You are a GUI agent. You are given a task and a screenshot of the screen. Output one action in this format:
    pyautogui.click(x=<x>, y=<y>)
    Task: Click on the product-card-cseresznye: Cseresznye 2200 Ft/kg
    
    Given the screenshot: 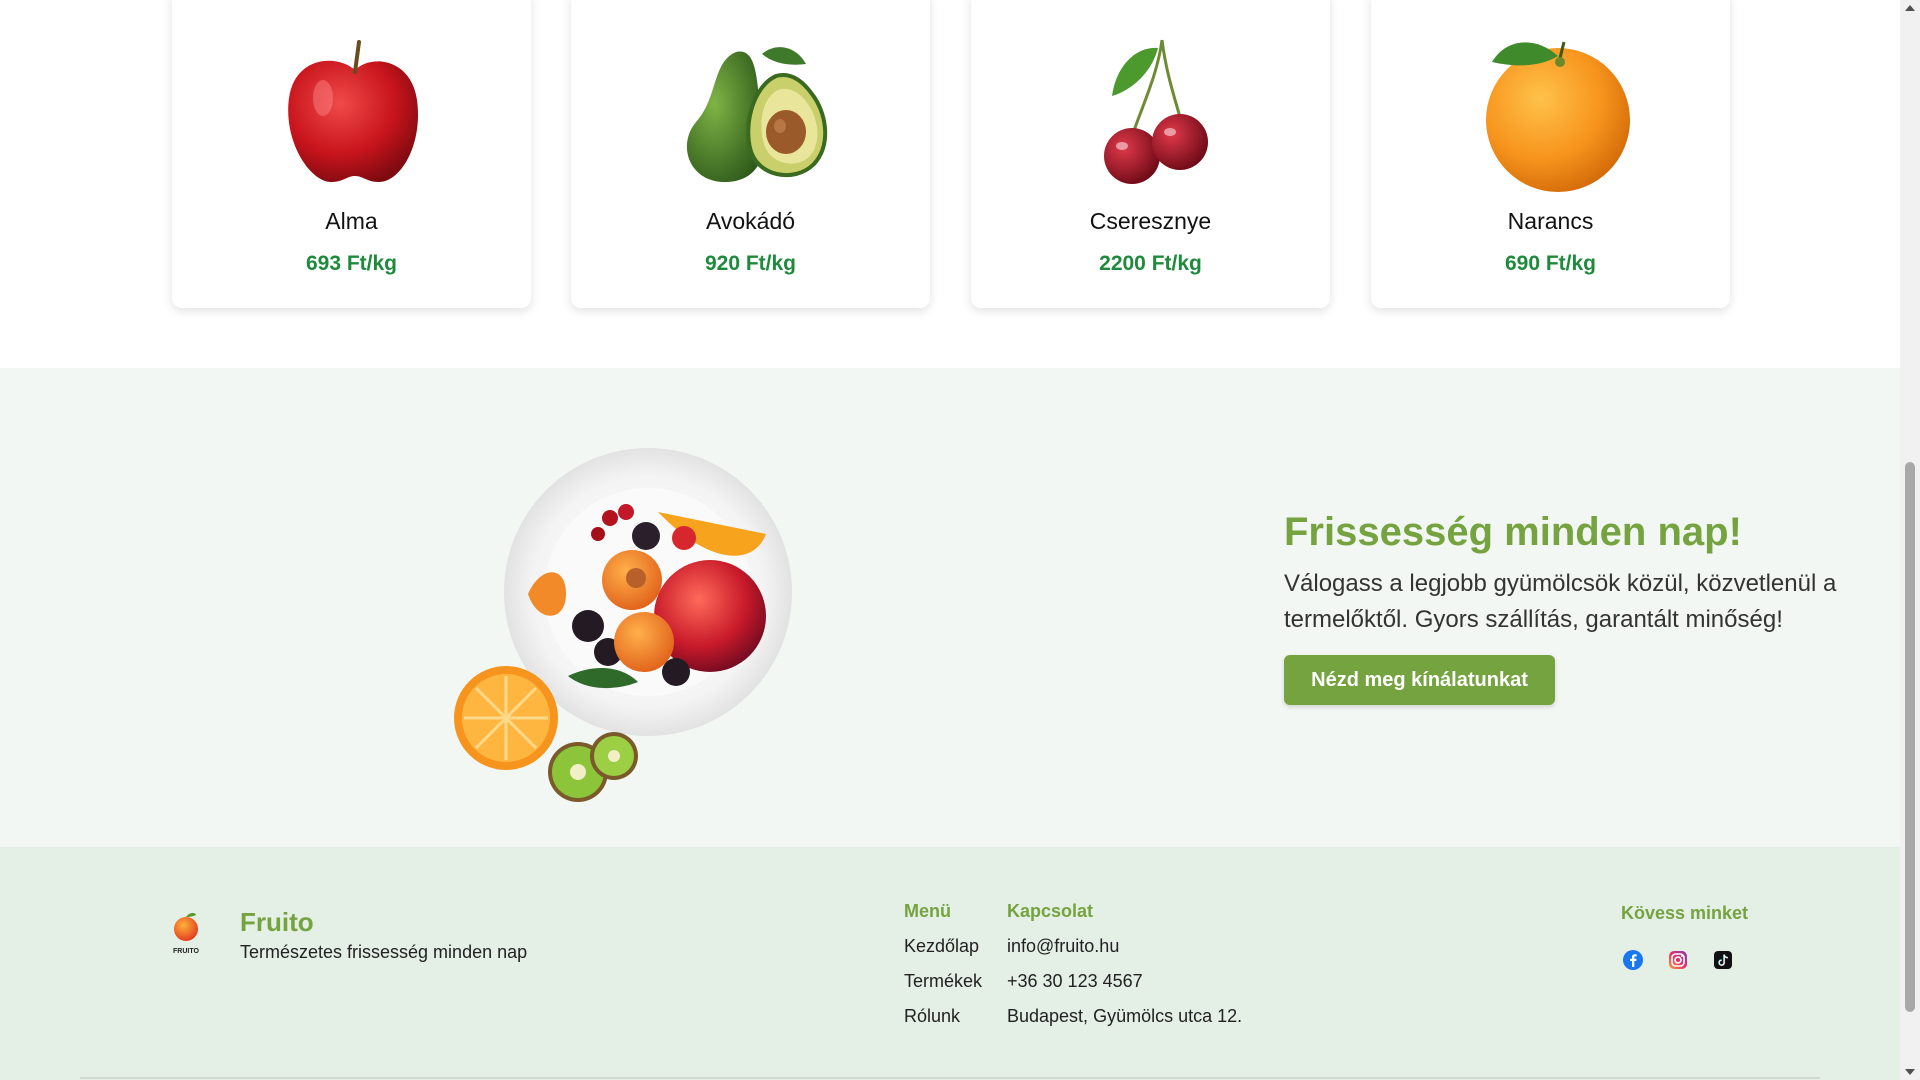 What is the action you would take?
    pyautogui.click(x=1150, y=154)
    